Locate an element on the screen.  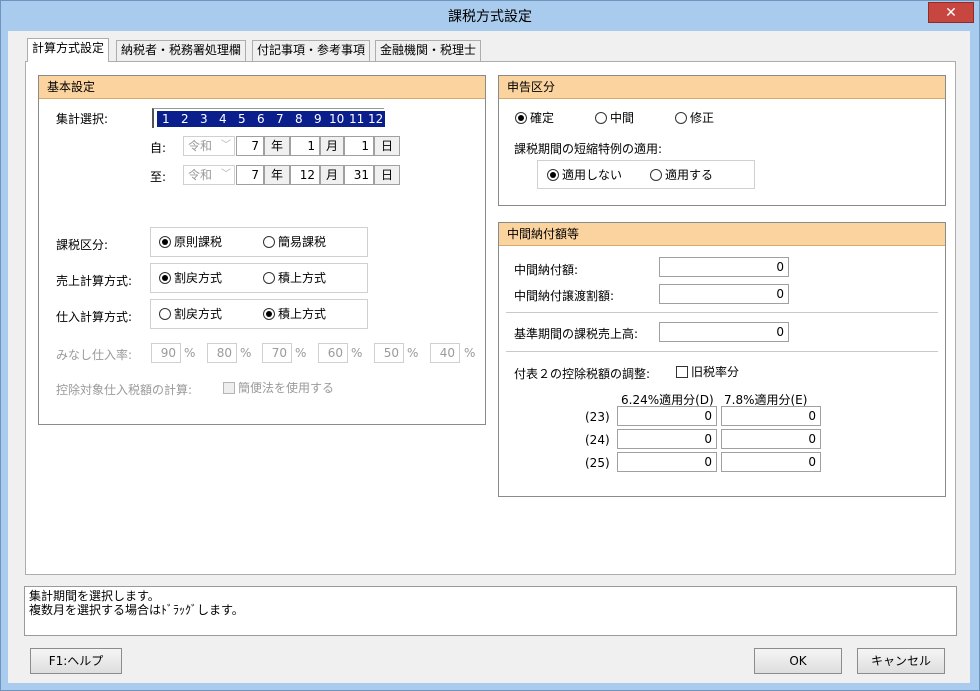
from-month-input: 1 is located at coordinates (305, 146).